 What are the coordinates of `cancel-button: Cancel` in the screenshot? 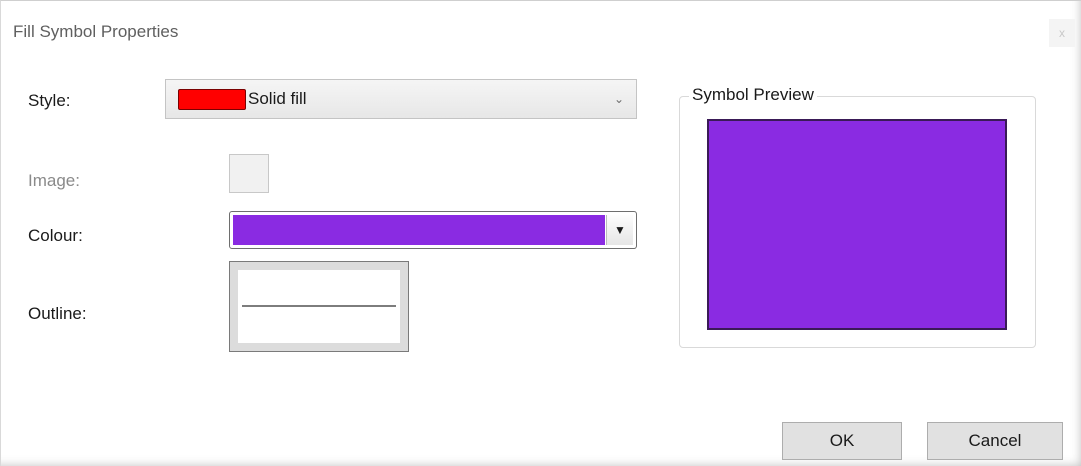 It's located at (995, 441).